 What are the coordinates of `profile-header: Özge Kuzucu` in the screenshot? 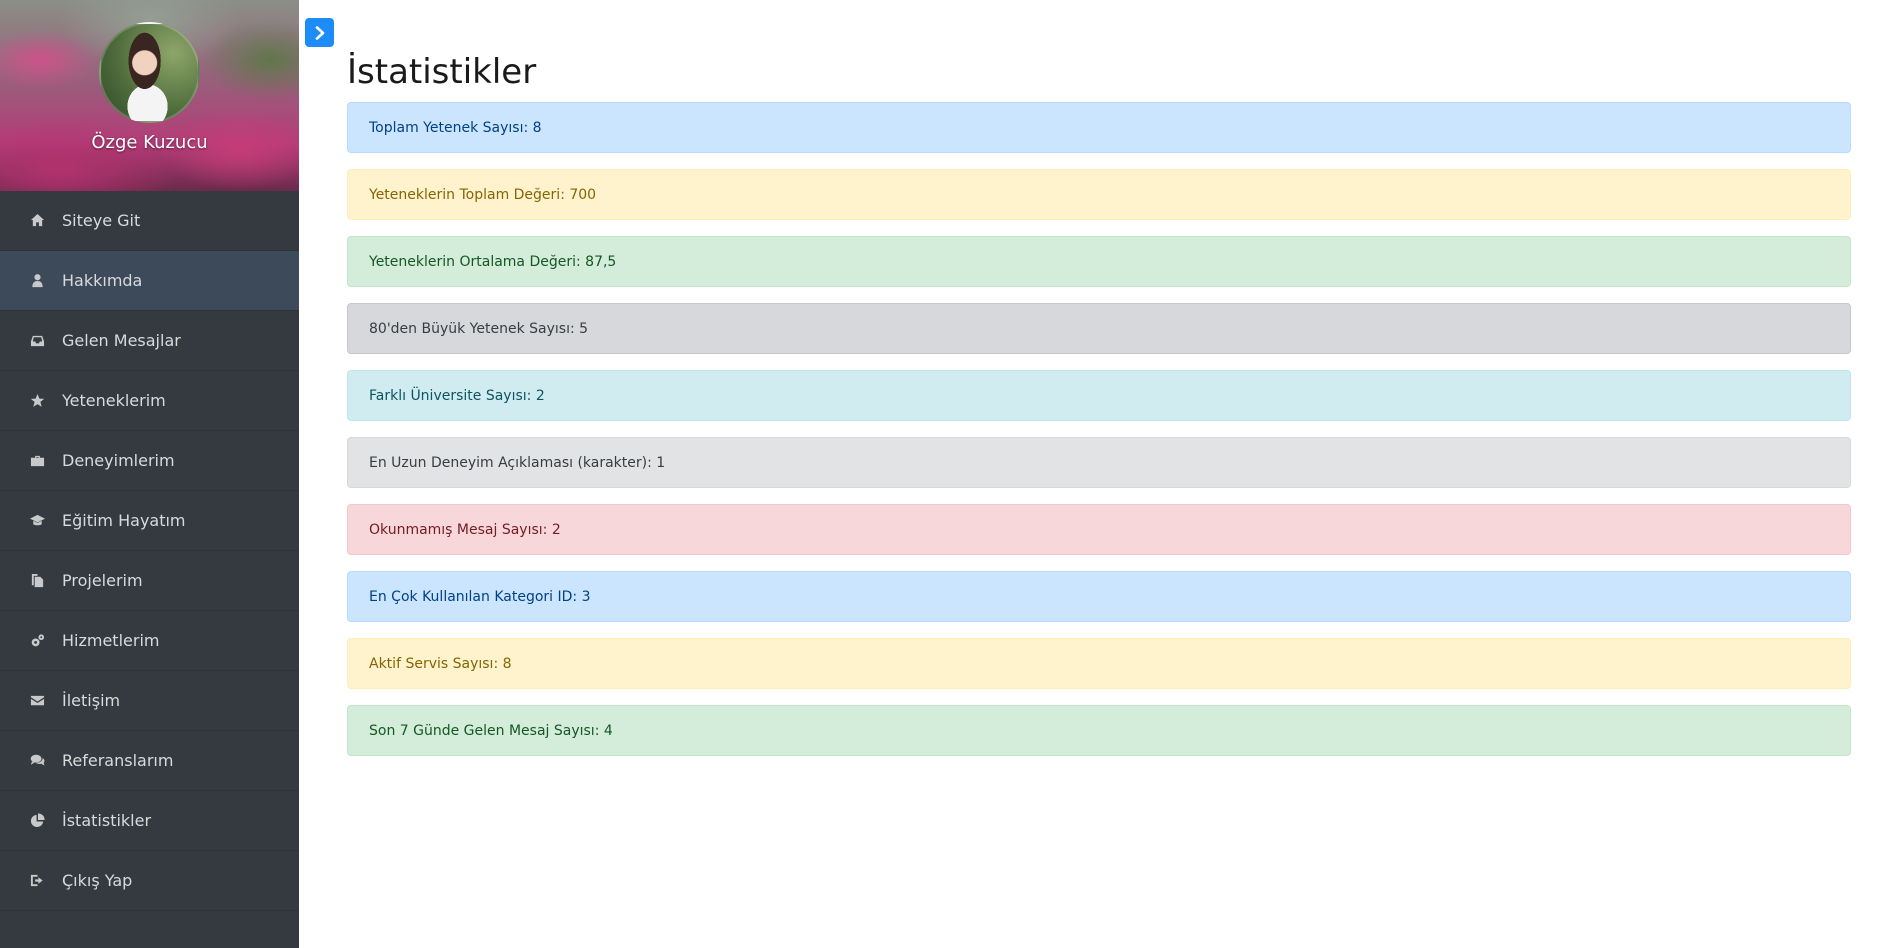 It's located at (149, 95).